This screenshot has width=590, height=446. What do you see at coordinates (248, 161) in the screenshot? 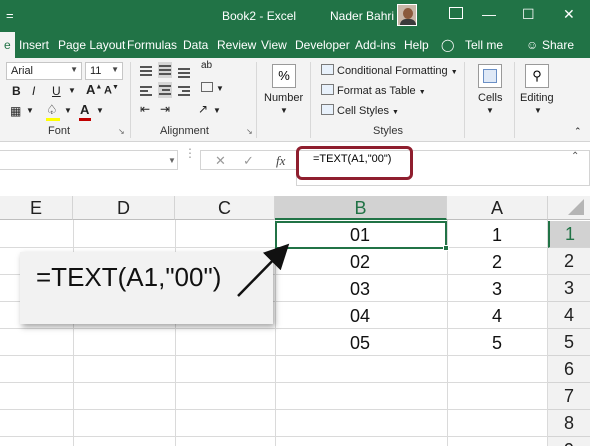
I see `enter-icon: ✓` at bounding box center [248, 161].